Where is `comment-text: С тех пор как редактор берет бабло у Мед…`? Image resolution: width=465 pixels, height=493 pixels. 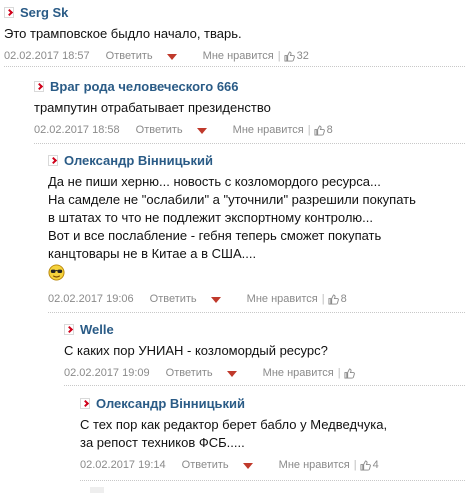 comment-text: С тех пор как редактор берет бабло у Мед… is located at coordinates (272, 434).